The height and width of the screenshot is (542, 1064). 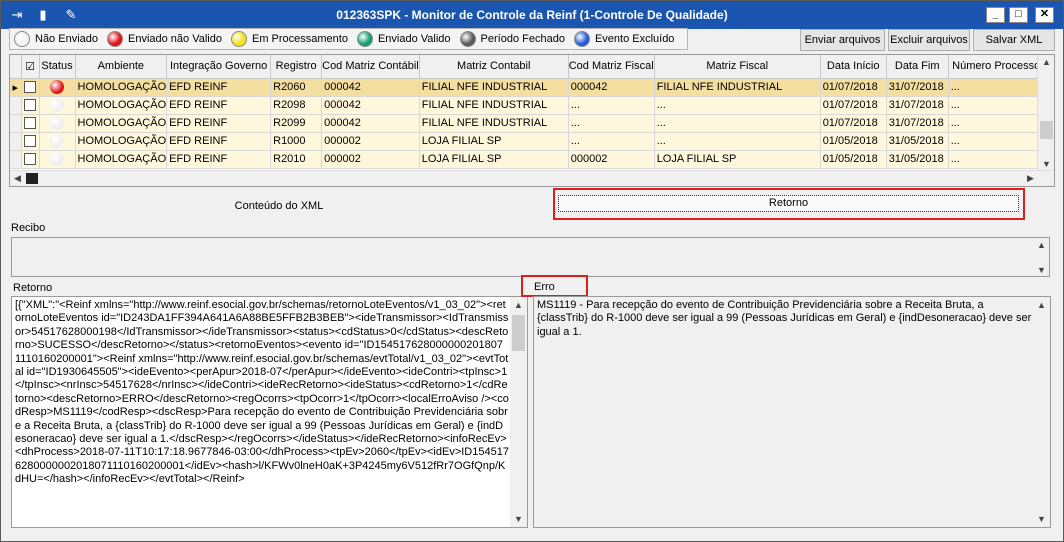 What do you see at coordinates (66, 39) in the screenshot?
I see `legend-label: Não Enviado` at bounding box center [66, 39].